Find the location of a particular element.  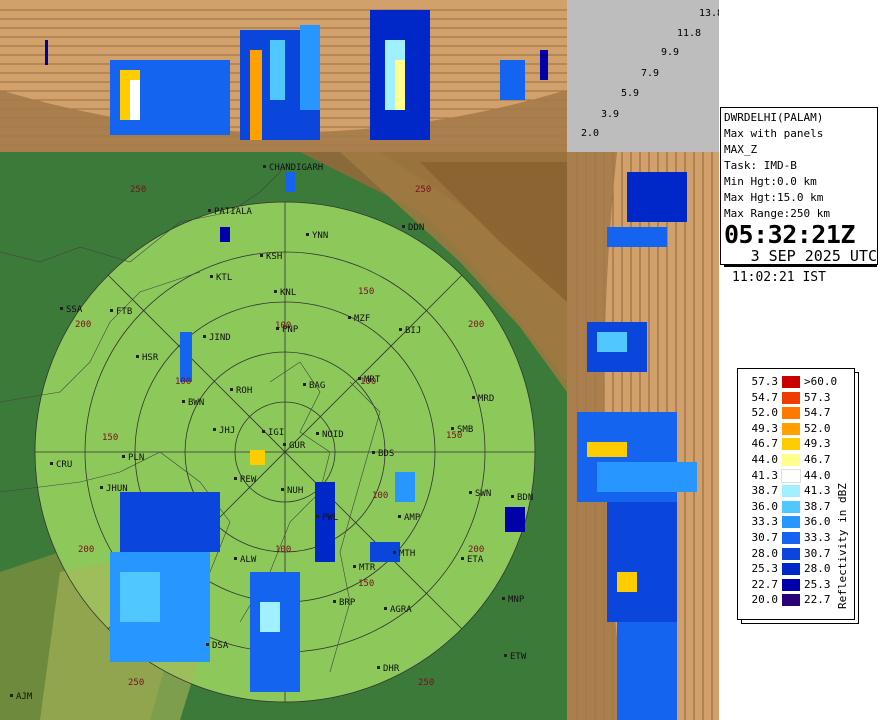

place-label: CRU is located at coordinates (64, 465).